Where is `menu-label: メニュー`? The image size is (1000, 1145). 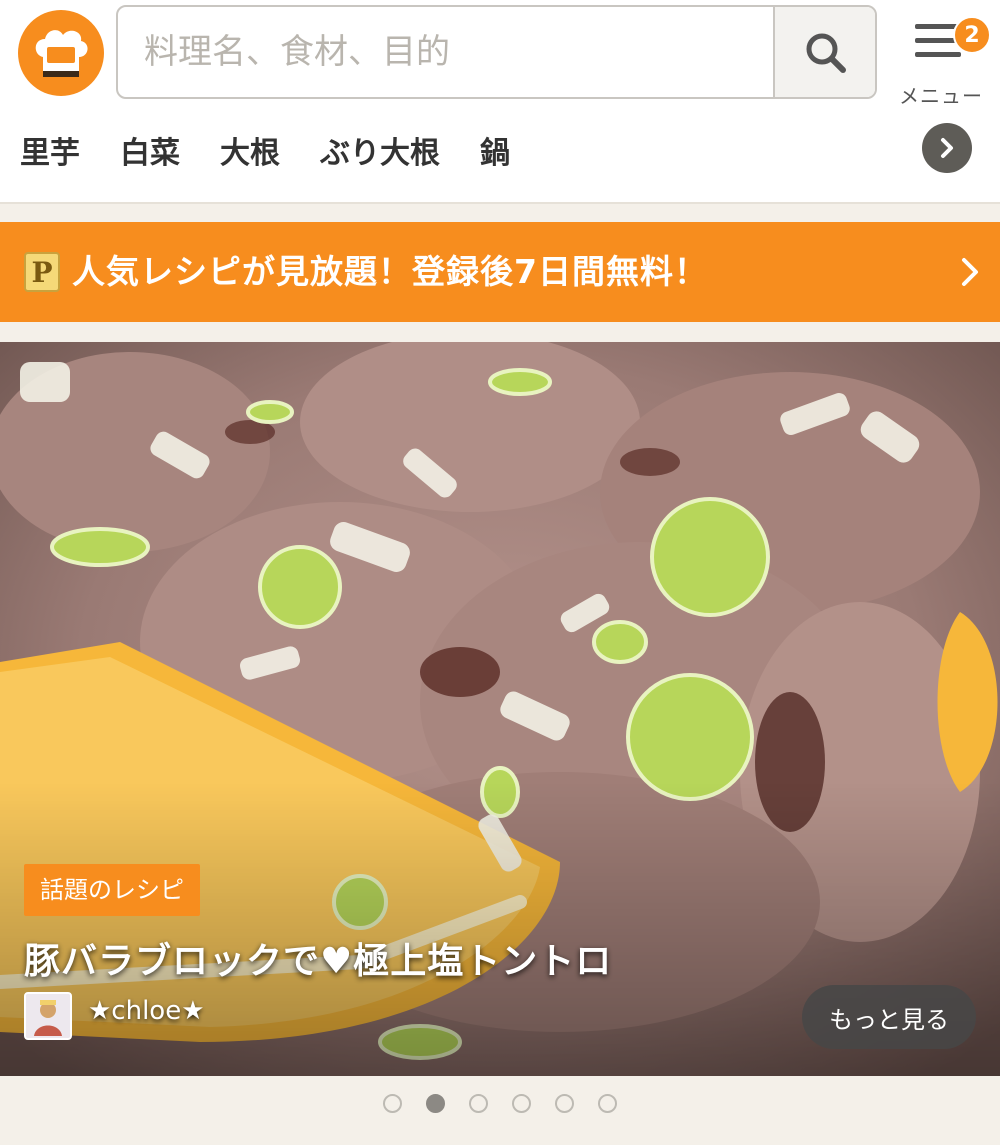 menu-label: メニュー is located at coordinates (941, 96).